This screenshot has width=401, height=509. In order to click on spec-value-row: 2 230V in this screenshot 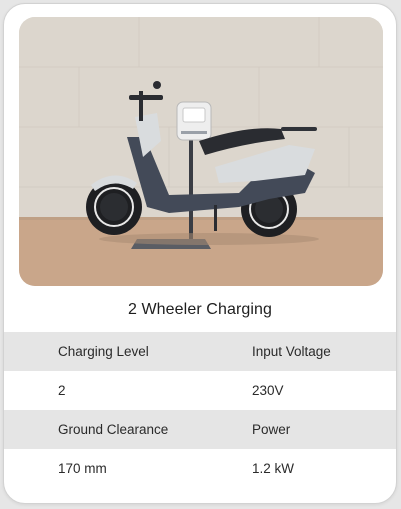, I will do `click(200, 390)`.